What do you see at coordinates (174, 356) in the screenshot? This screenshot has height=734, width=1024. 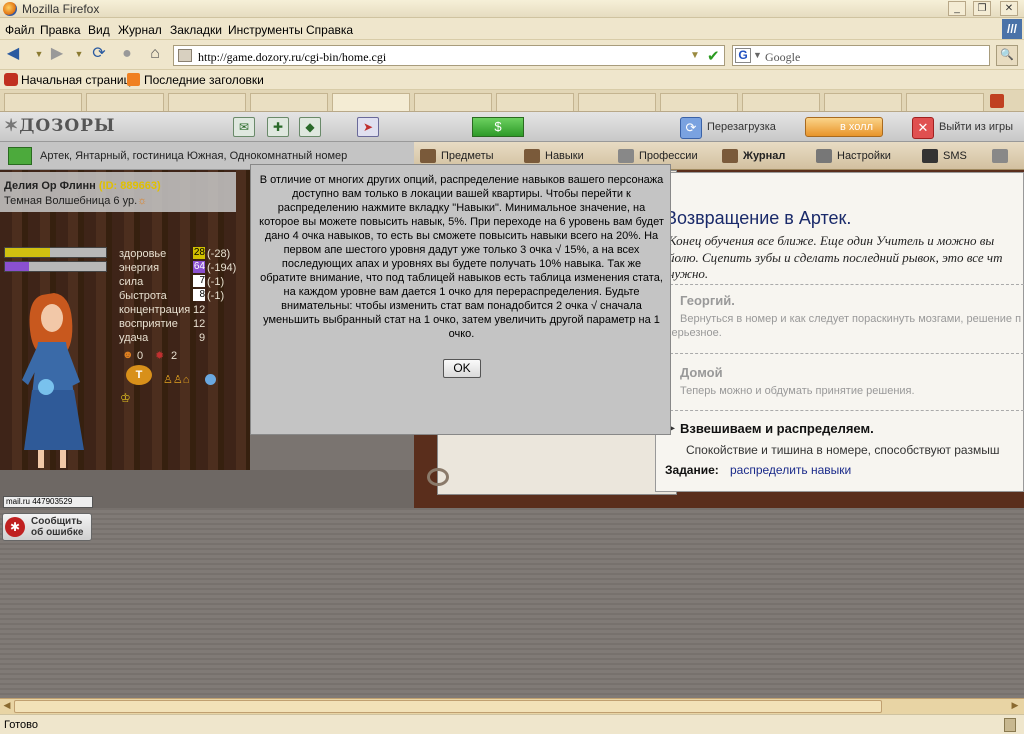 I see `bad-karma-count: 2` at bounding box center [174, 356].